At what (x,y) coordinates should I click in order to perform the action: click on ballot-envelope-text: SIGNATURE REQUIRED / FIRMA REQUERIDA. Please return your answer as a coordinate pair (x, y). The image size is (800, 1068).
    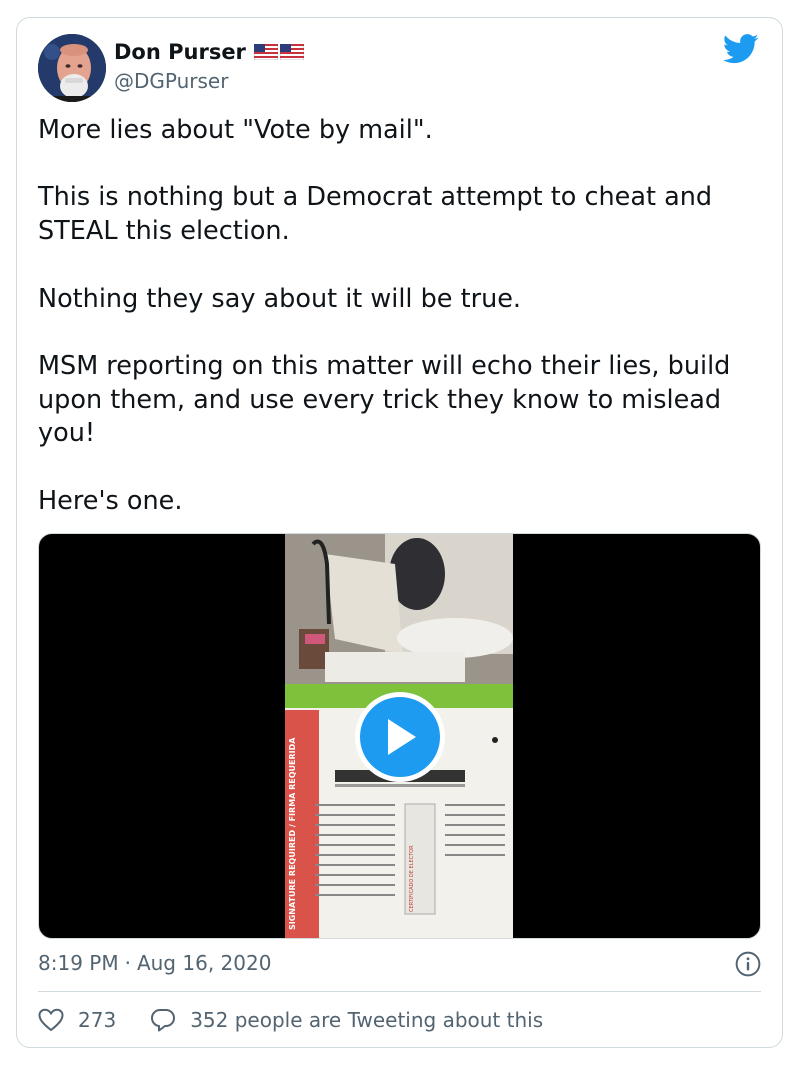
    Looking at the image, I should click on (292, 833).